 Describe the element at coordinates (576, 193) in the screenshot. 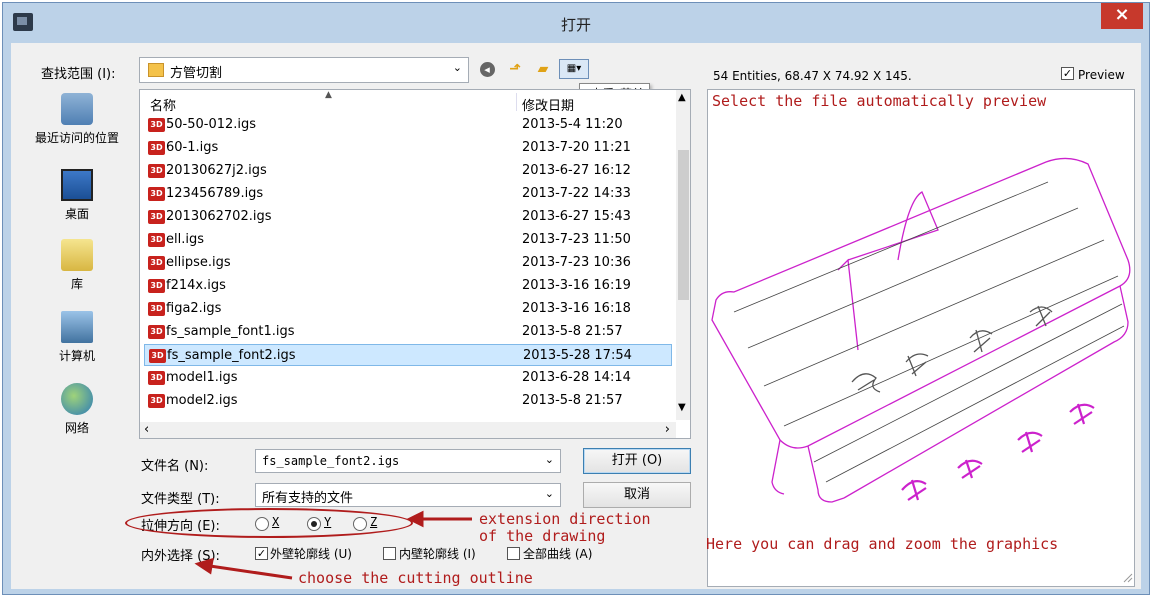

I see `file-date: 2013-7-22 14:33` at that location.